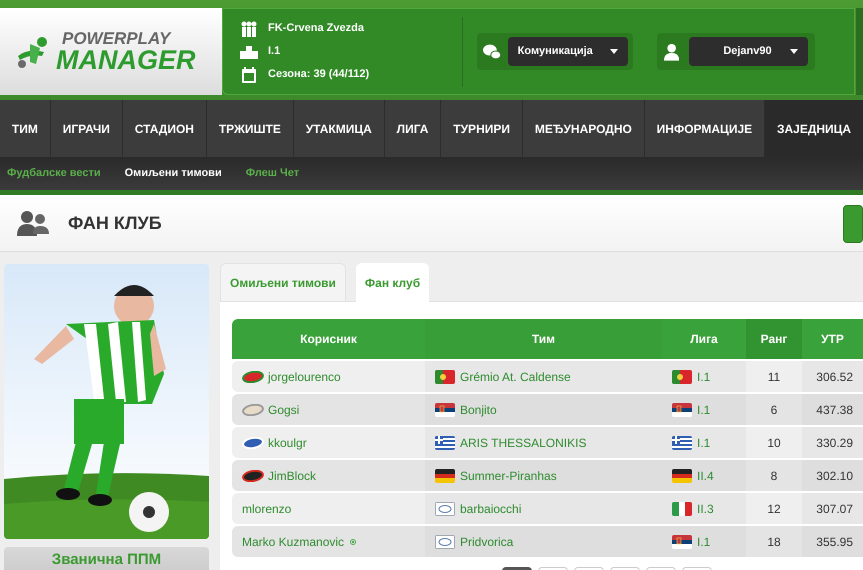 The width and height of the screenshot is (863, 570). I want to click on tab: Омиљени тимови, so click(283, 282).